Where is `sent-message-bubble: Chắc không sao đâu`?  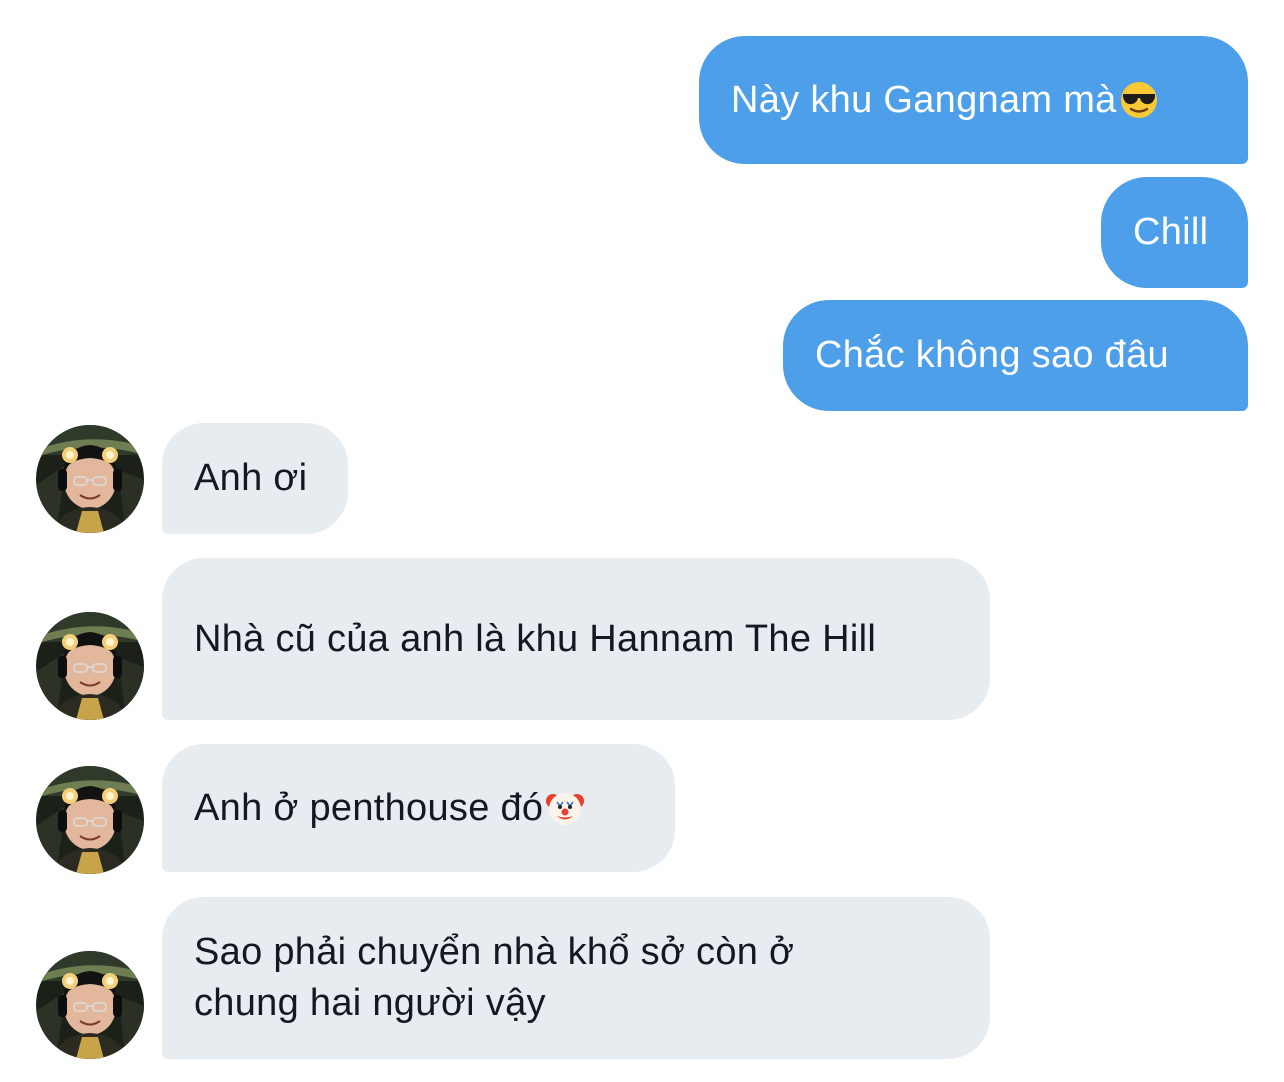 sent-message-bubble: Chắc không sao đâu is located at coordinates (1015, 355).